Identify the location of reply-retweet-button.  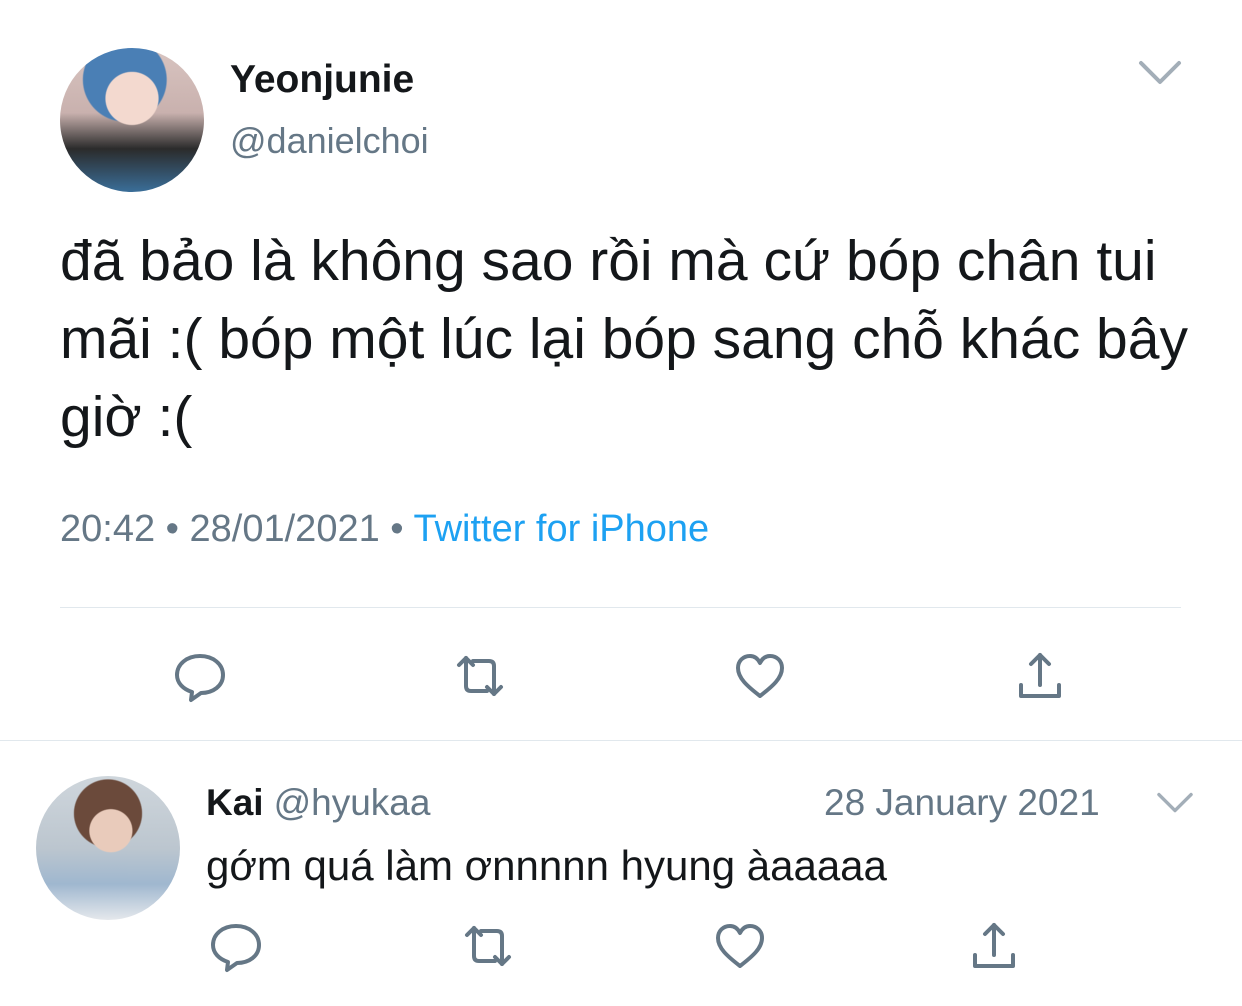
(488, 946).